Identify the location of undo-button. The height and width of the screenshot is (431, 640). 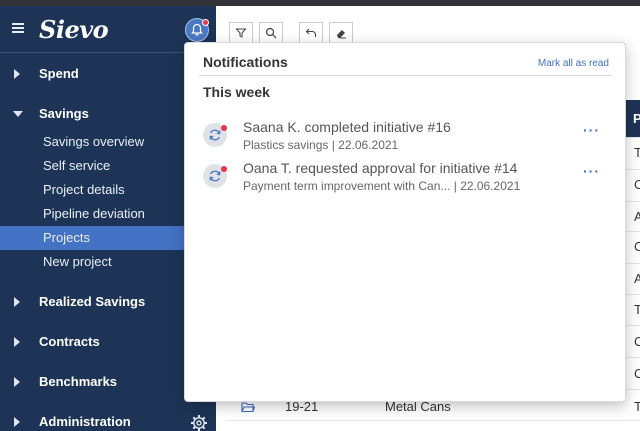
(311, 33).